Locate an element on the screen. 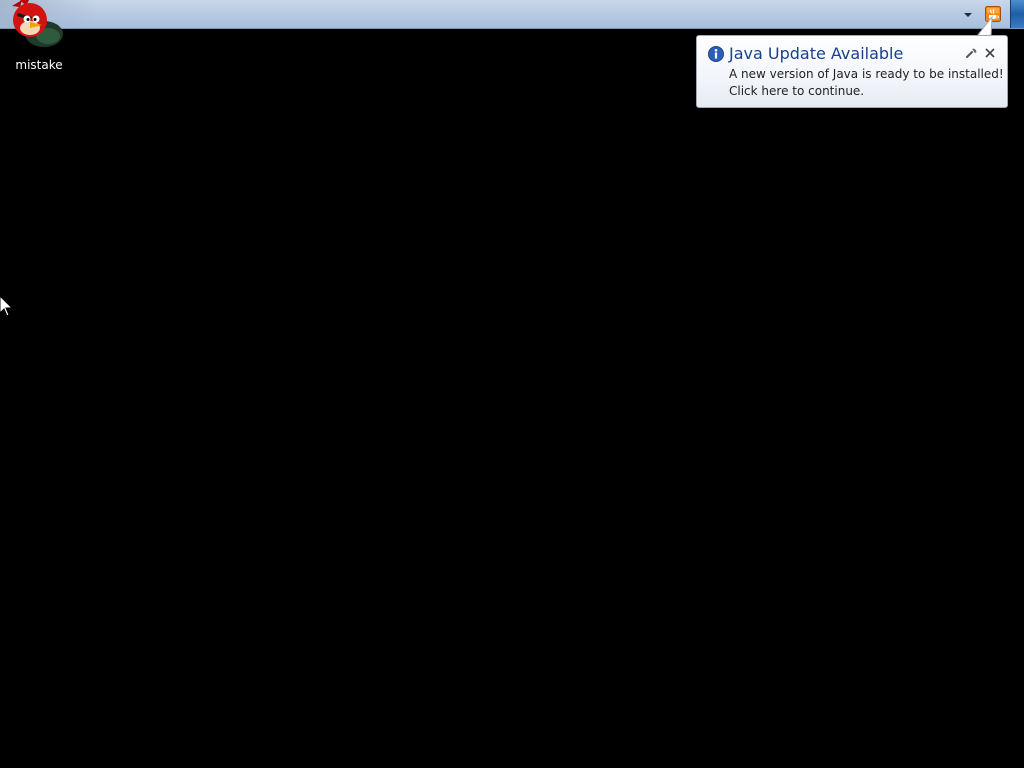 Image resolution: width=1024 pixels, height=768 pixels. notification-options-button is located at coordinates (971, 52).